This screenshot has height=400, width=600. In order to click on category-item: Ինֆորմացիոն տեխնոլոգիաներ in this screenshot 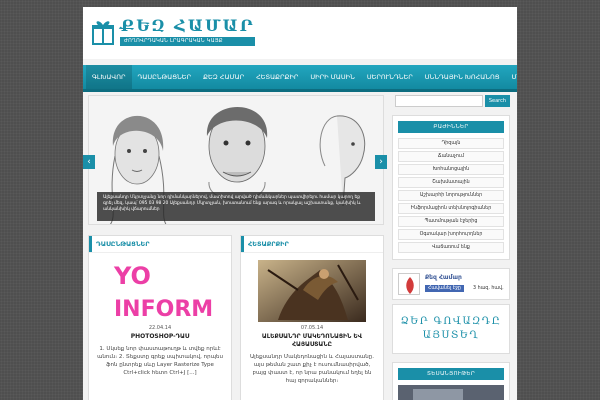, I will do `click(451, 208)`.